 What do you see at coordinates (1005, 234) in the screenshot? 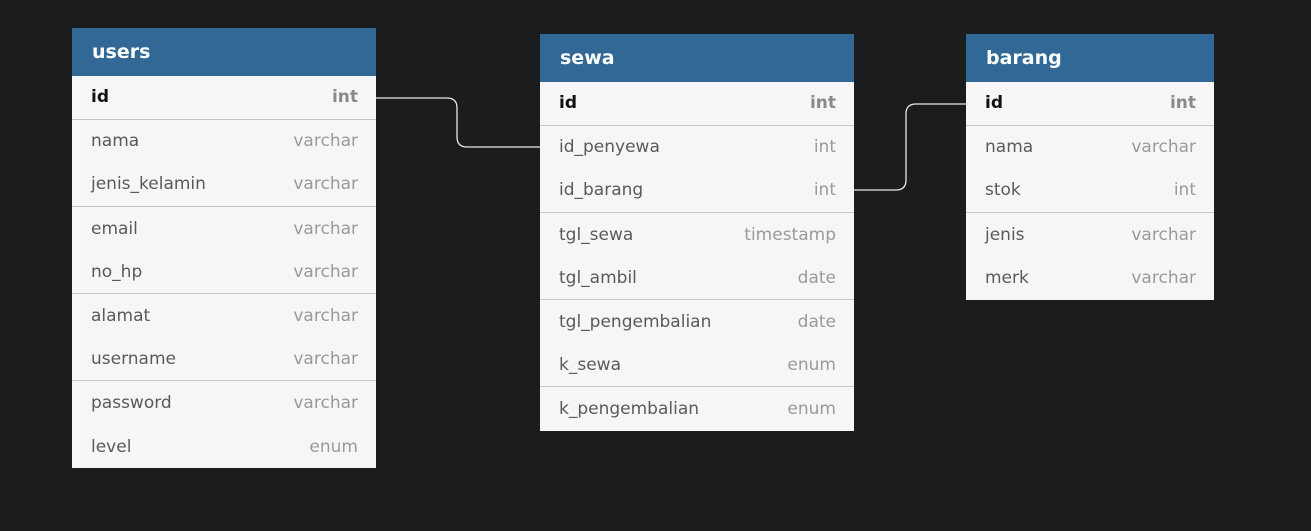
I see `field-name: jenis` at bounding box center [1005, 234].